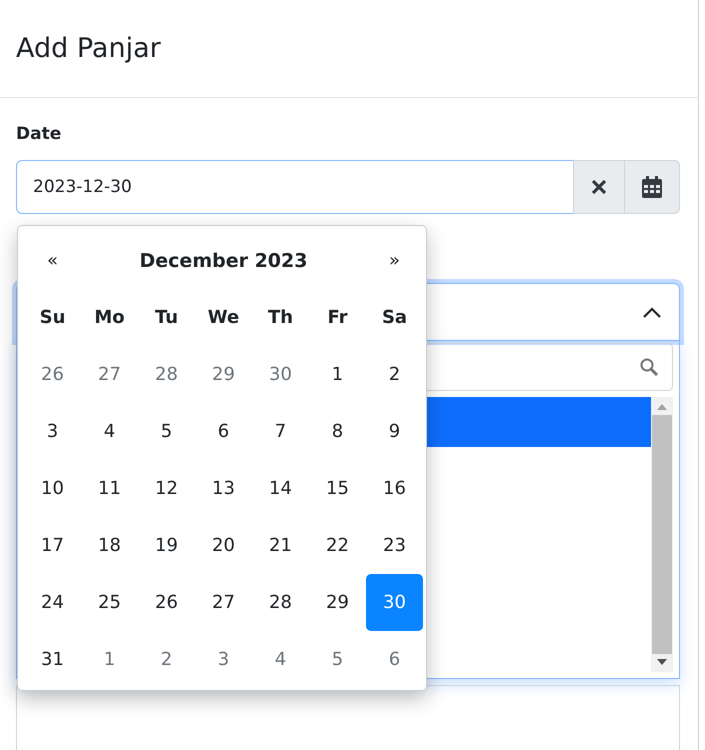 This screenshot has height=750, width=705. I want to click on calendar-day: 13, so click(223, 488).